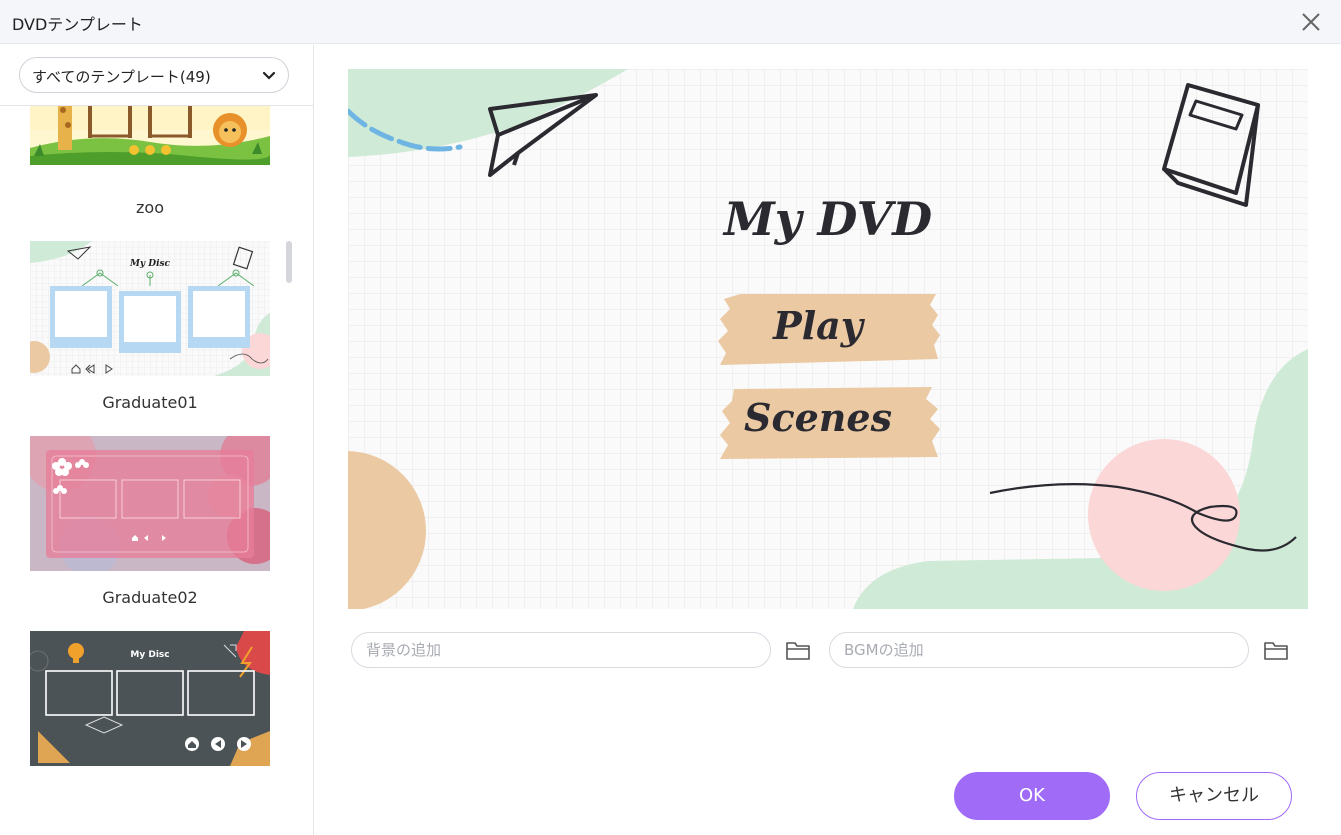 The width and height of the screenshot is (1341, 835). I want to click on template-filter-label: すべてのテンプレート(49), so click(121, 77).